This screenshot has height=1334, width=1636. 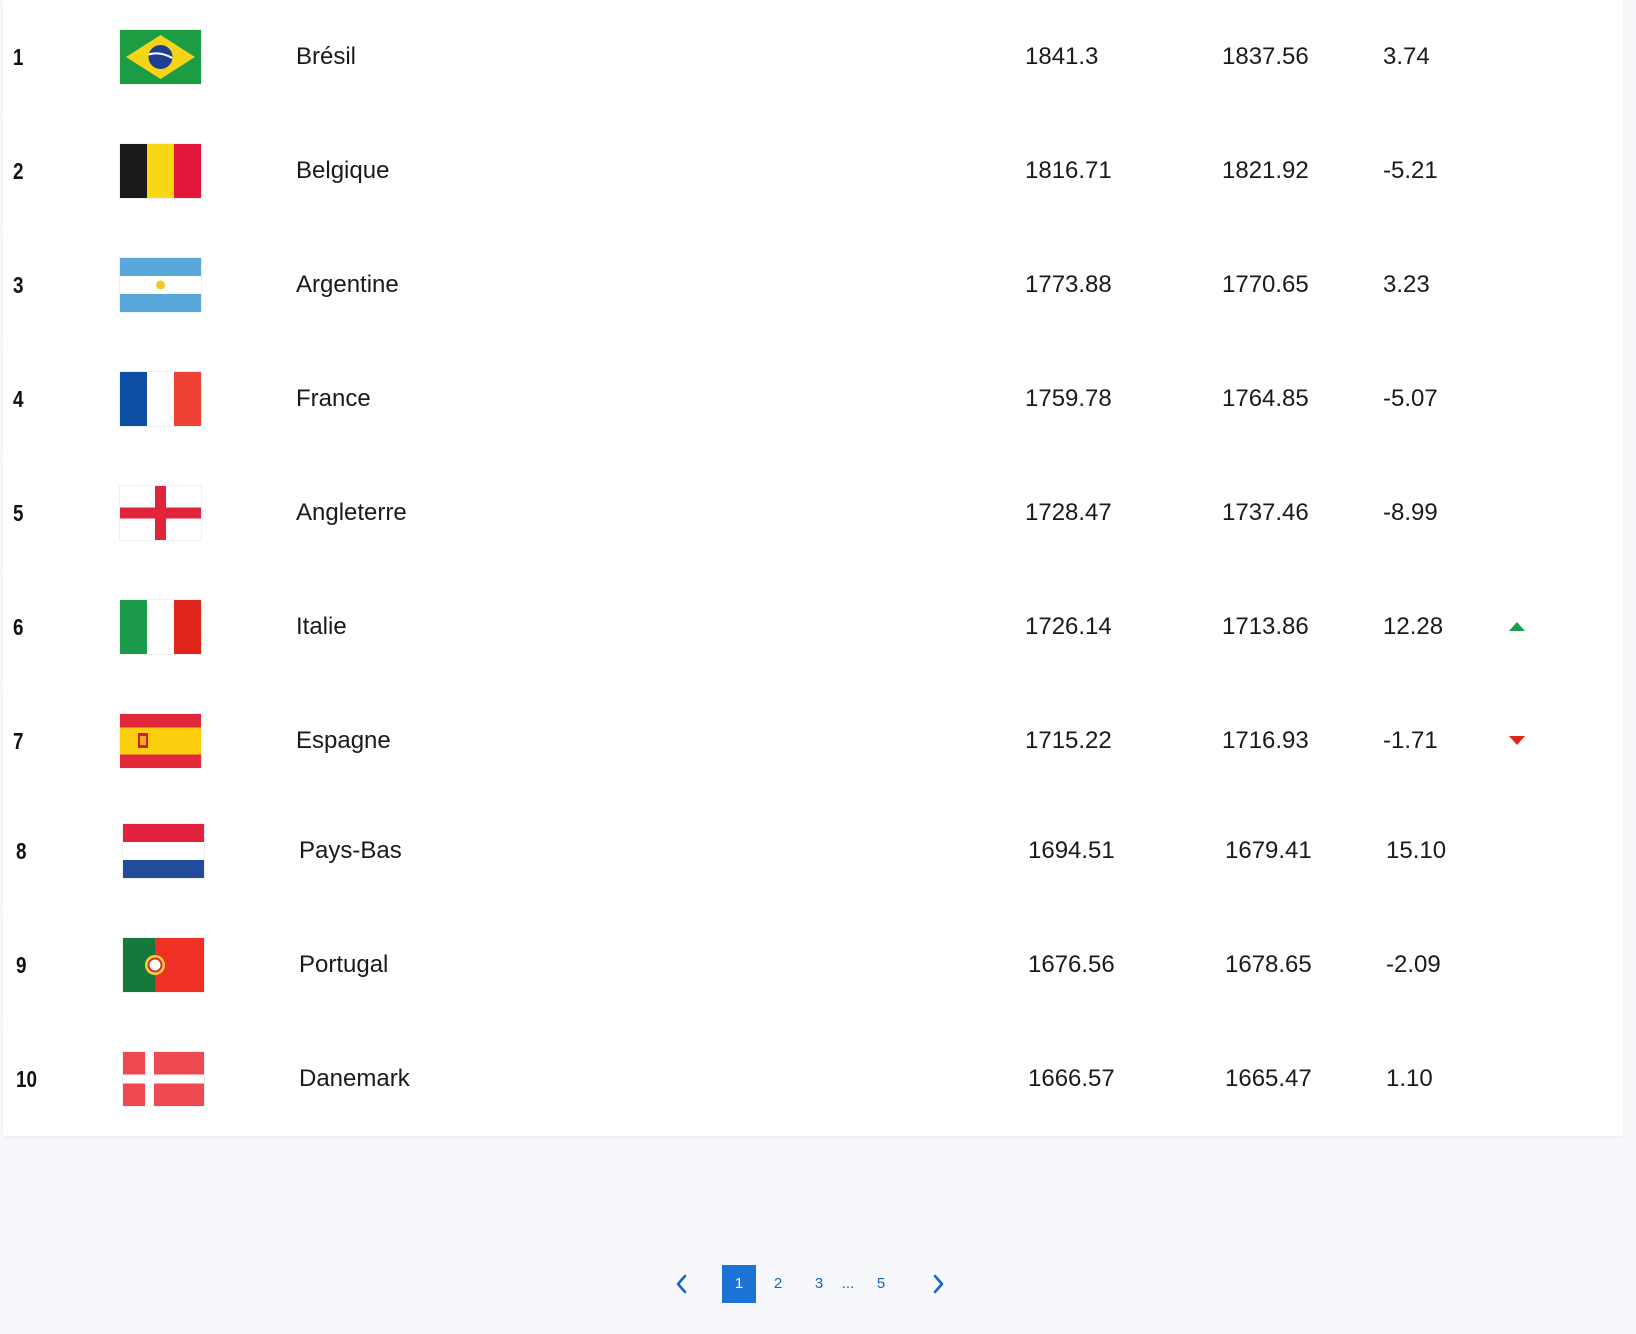 I want to click on points-change-cell: 1.10, so click(x=1409, y=1078).